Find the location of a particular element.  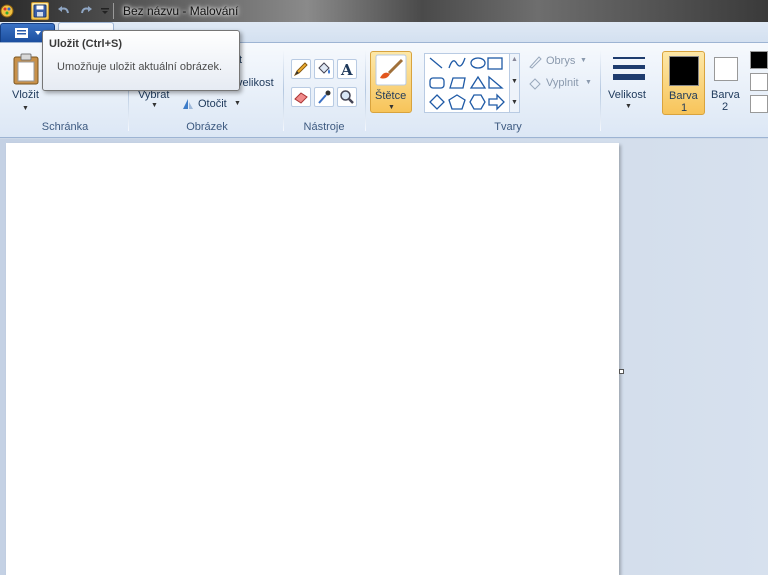

window-title: Bez názvu - Malování is located at coordinates (181, 11).